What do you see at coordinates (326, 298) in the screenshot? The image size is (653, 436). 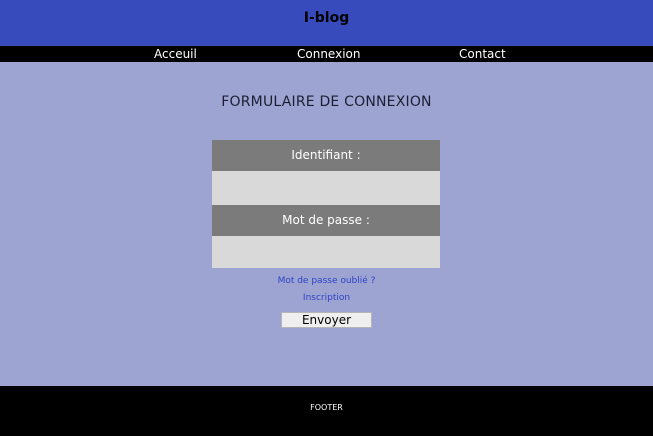 I see `signup-link: Inscription` at bounding box center [326, 298].